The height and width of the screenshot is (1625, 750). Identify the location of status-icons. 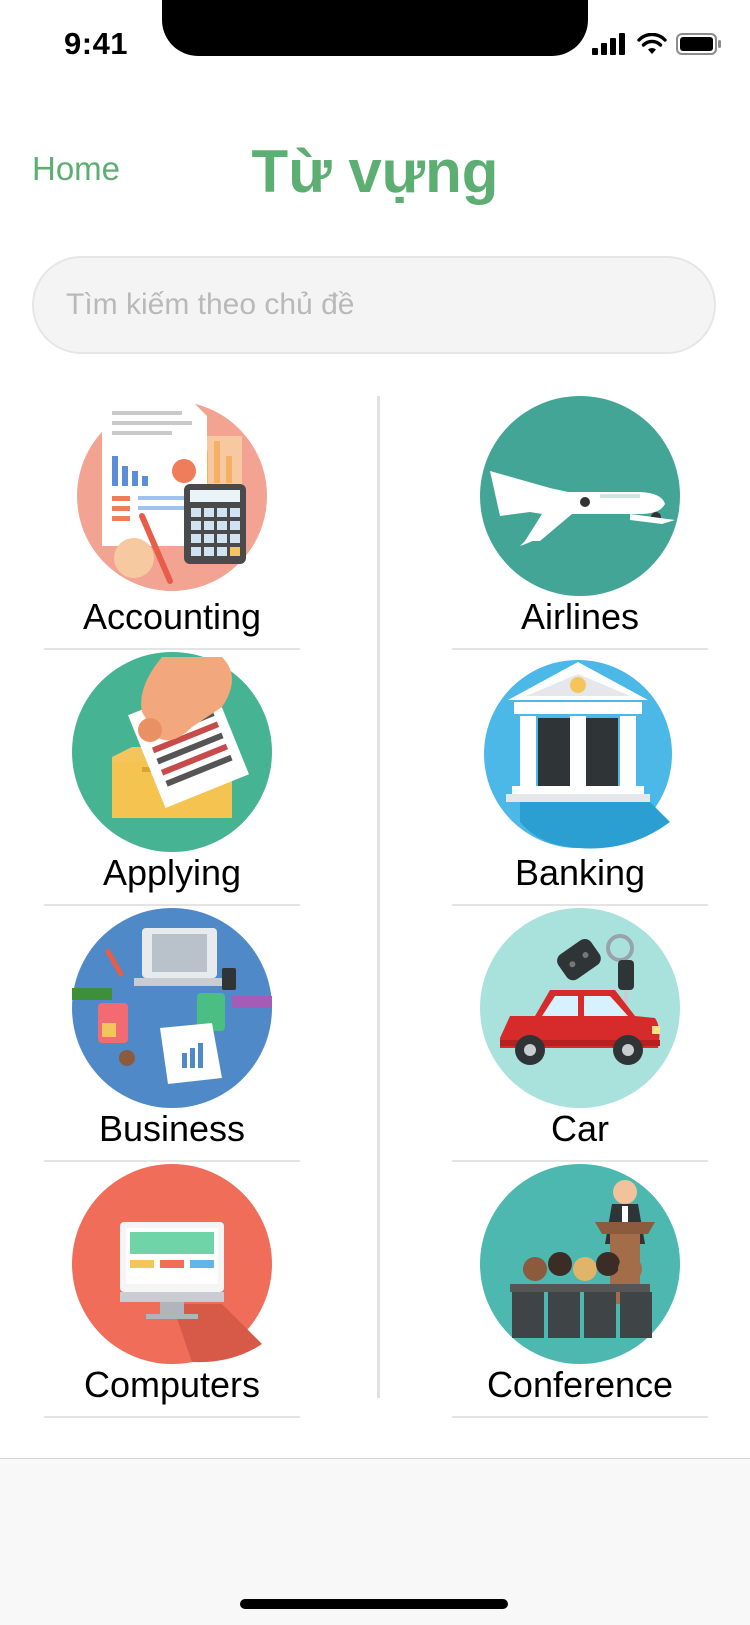
(657, 44).